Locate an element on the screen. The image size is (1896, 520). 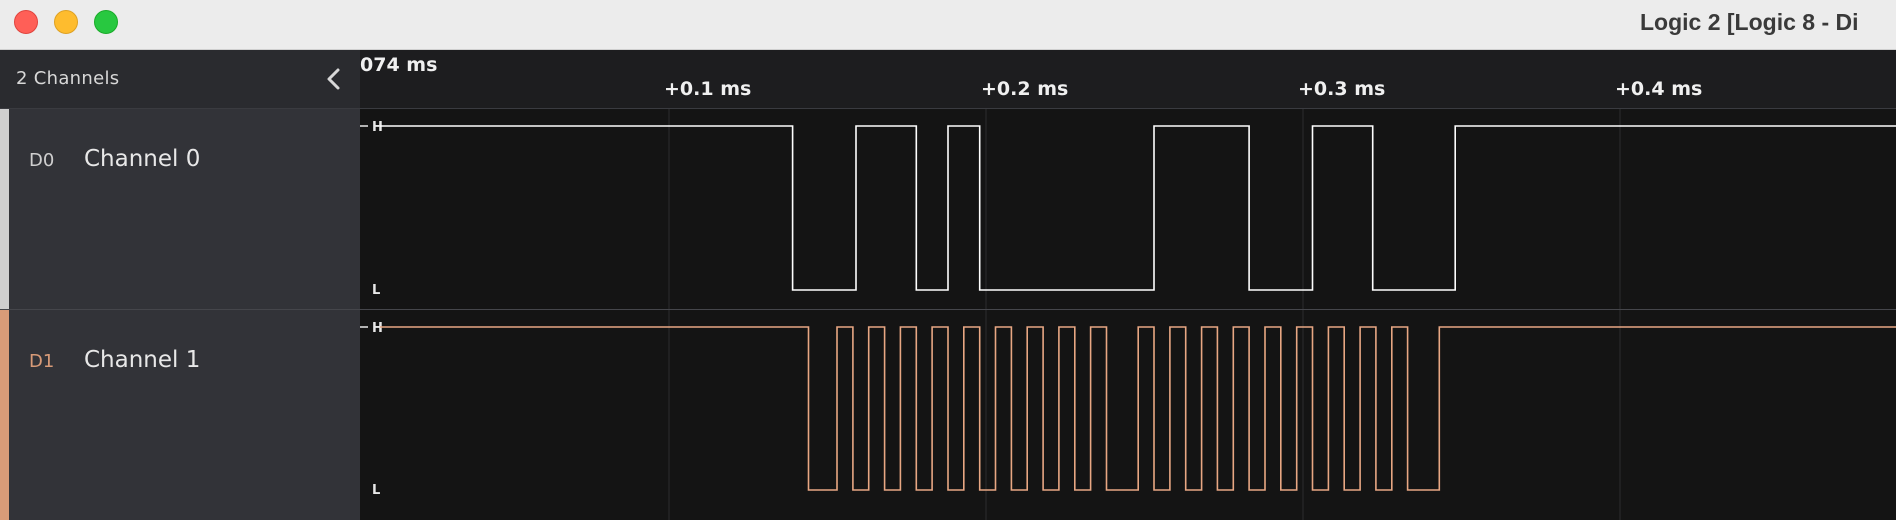
close-window-button is located at coordinates (26, 22).